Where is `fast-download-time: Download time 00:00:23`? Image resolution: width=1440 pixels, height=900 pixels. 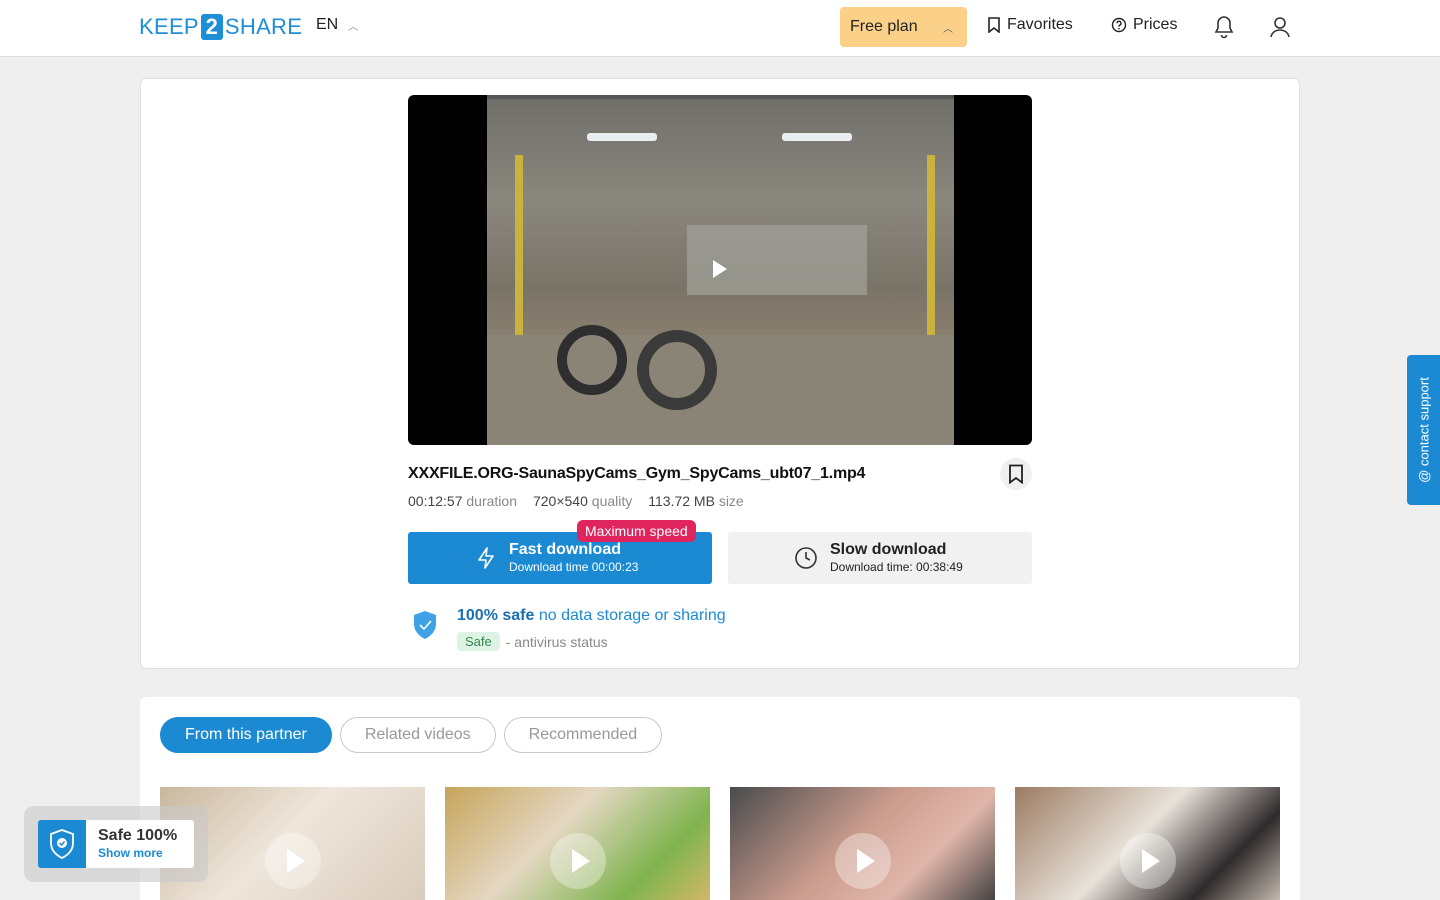 fast-download-time: Download time 00:00:23 is located at coordinates (574, 567).